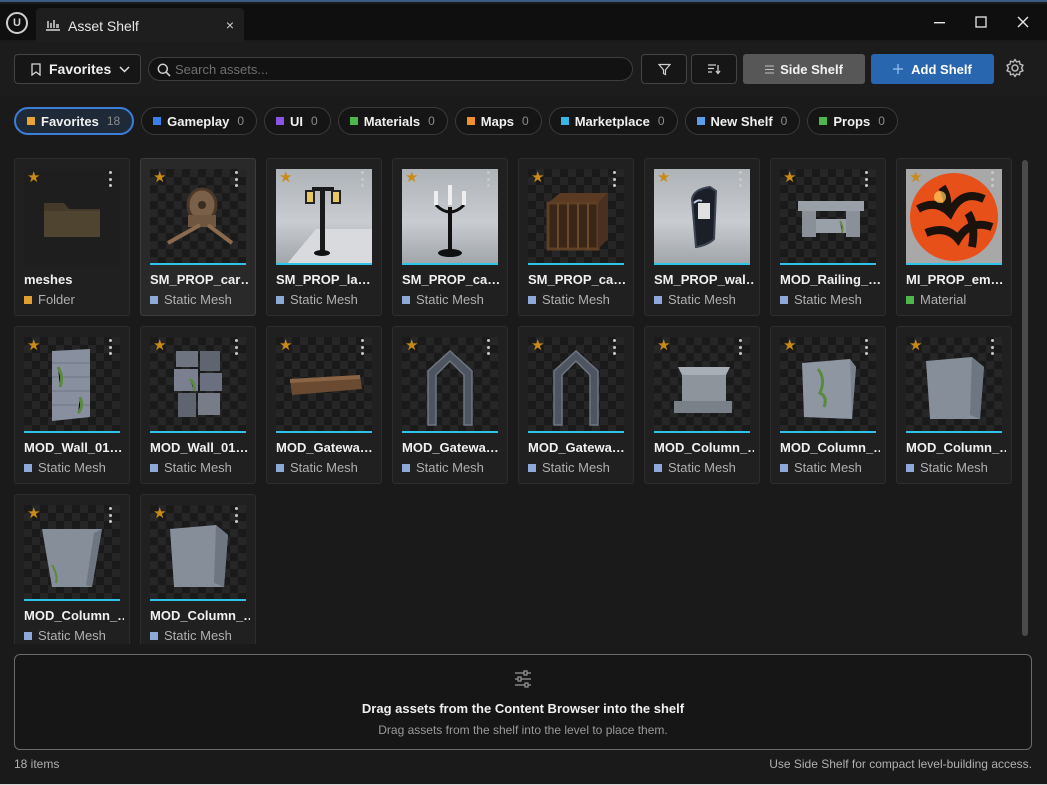 The height and width of the screenshot is (785, 1047). What do you see at coordinates (324, 237) in the screenshot?
I see `asset-card: ★ SM_PROP_la… Static Mesh` at bounding box center [324, 237].